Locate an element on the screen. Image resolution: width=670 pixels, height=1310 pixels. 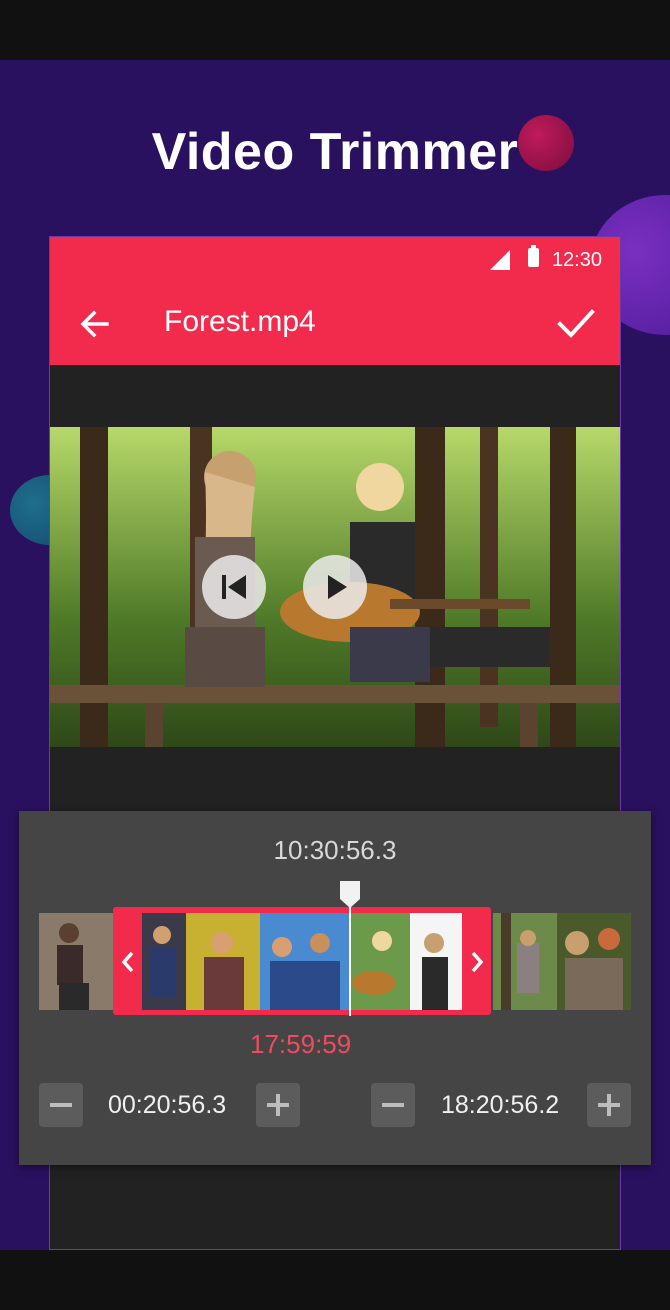
battery-icon is located at coordinates (533, 256).